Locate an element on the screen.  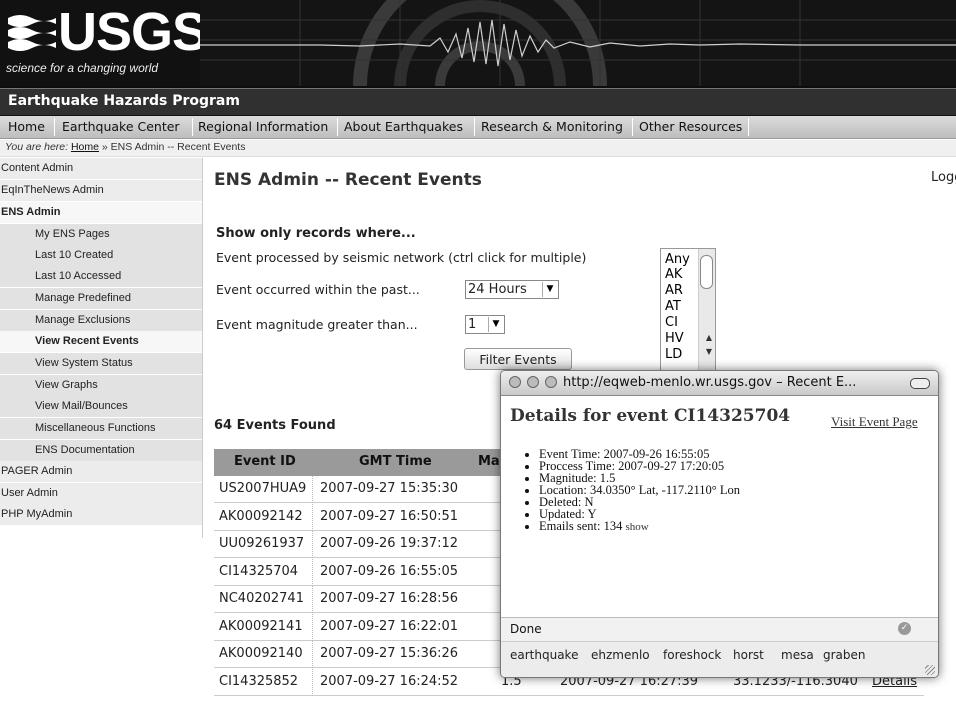
resize-grip-icon is located at coordinates (930, 670).